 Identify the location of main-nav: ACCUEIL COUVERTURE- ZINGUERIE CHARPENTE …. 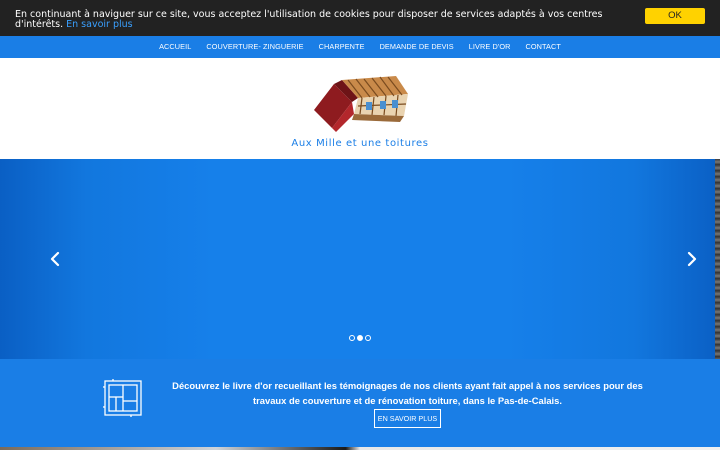
(360, 47).